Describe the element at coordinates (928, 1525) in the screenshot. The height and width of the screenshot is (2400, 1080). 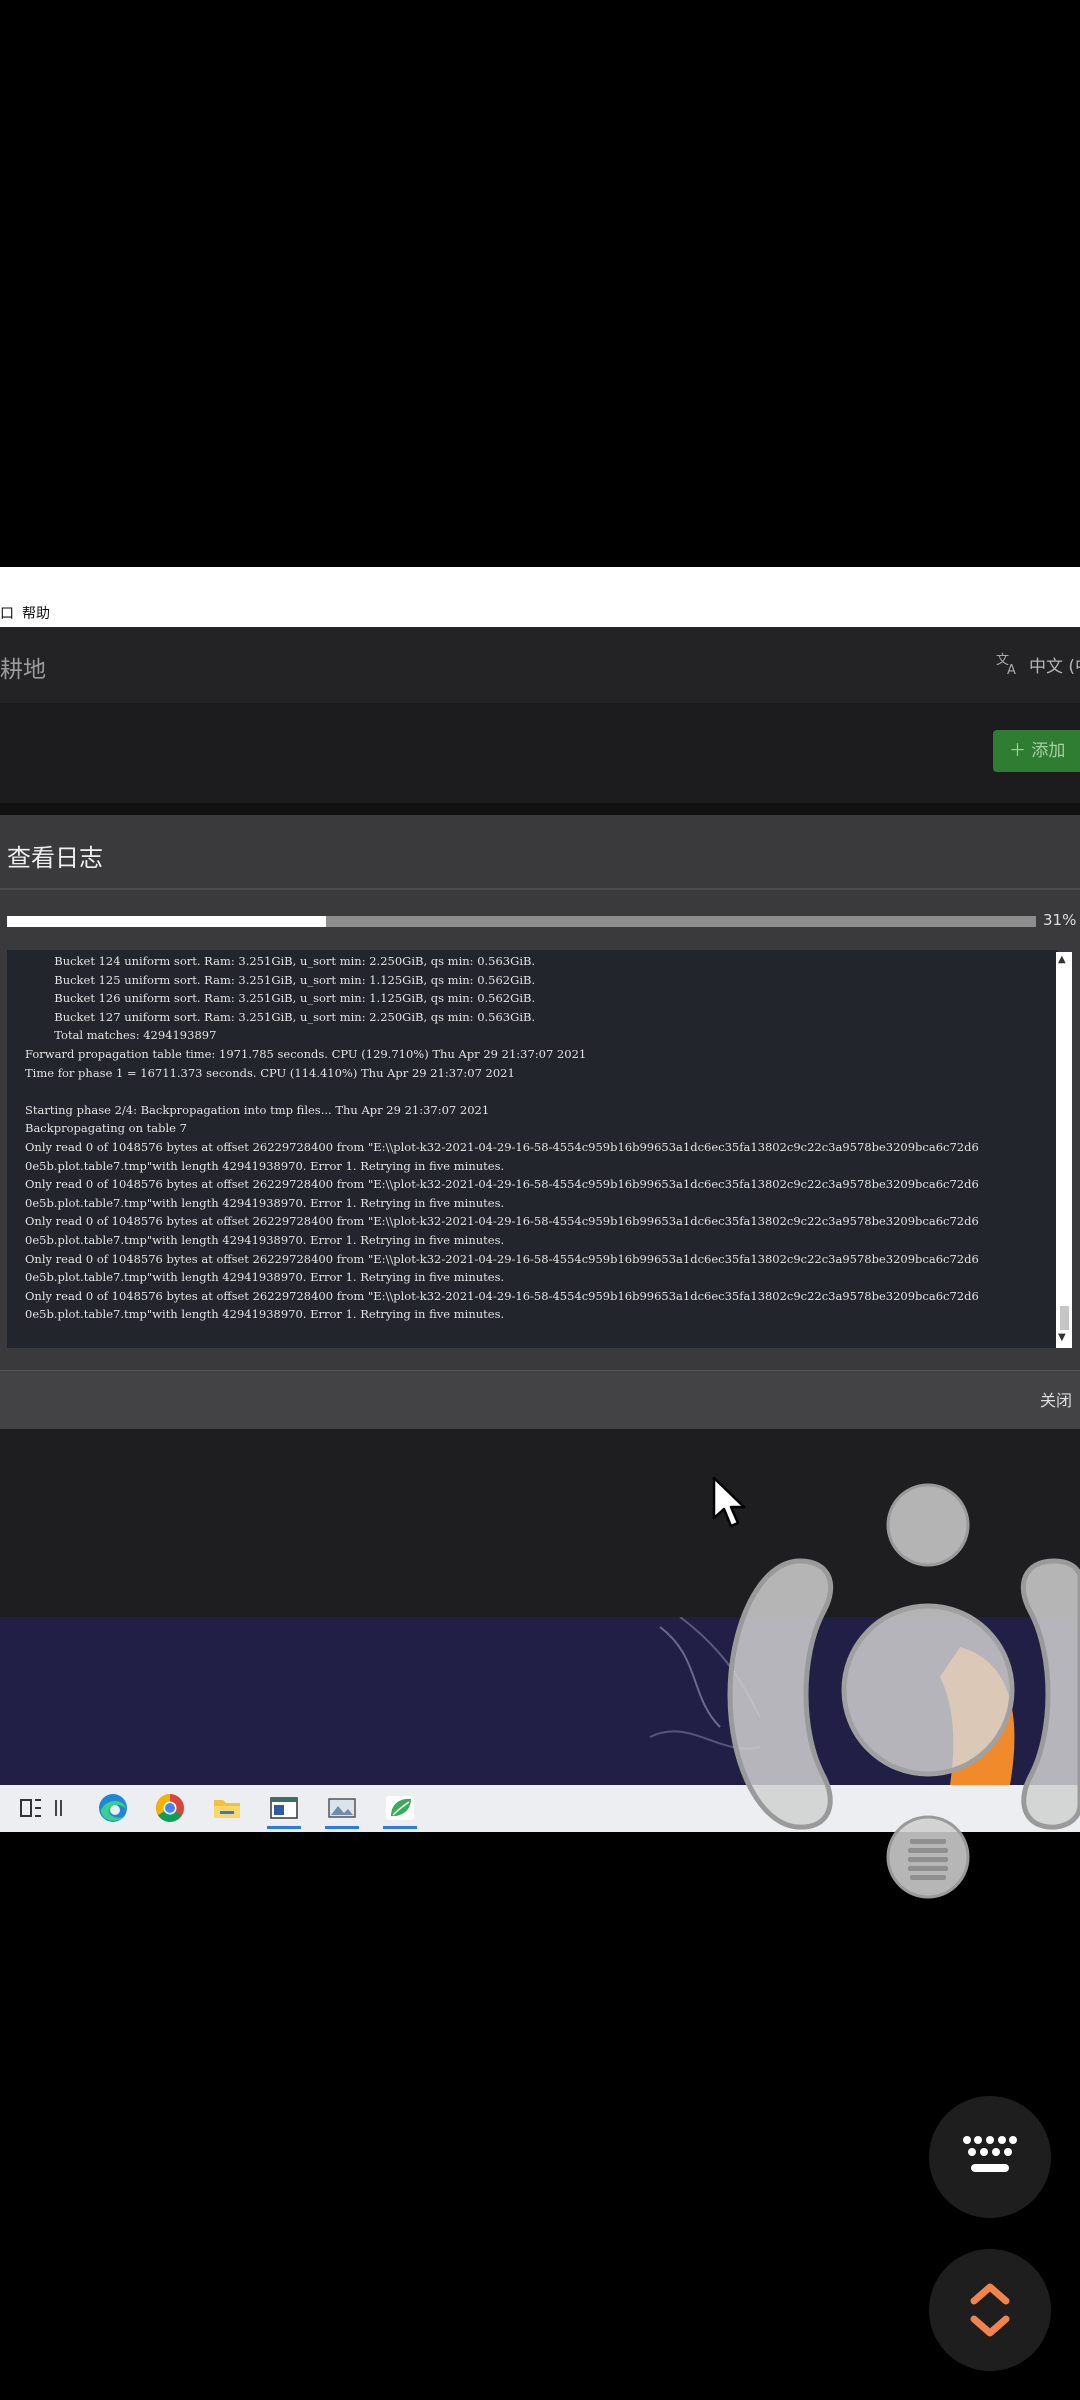
I see `small-circle-button-icon` at that location.